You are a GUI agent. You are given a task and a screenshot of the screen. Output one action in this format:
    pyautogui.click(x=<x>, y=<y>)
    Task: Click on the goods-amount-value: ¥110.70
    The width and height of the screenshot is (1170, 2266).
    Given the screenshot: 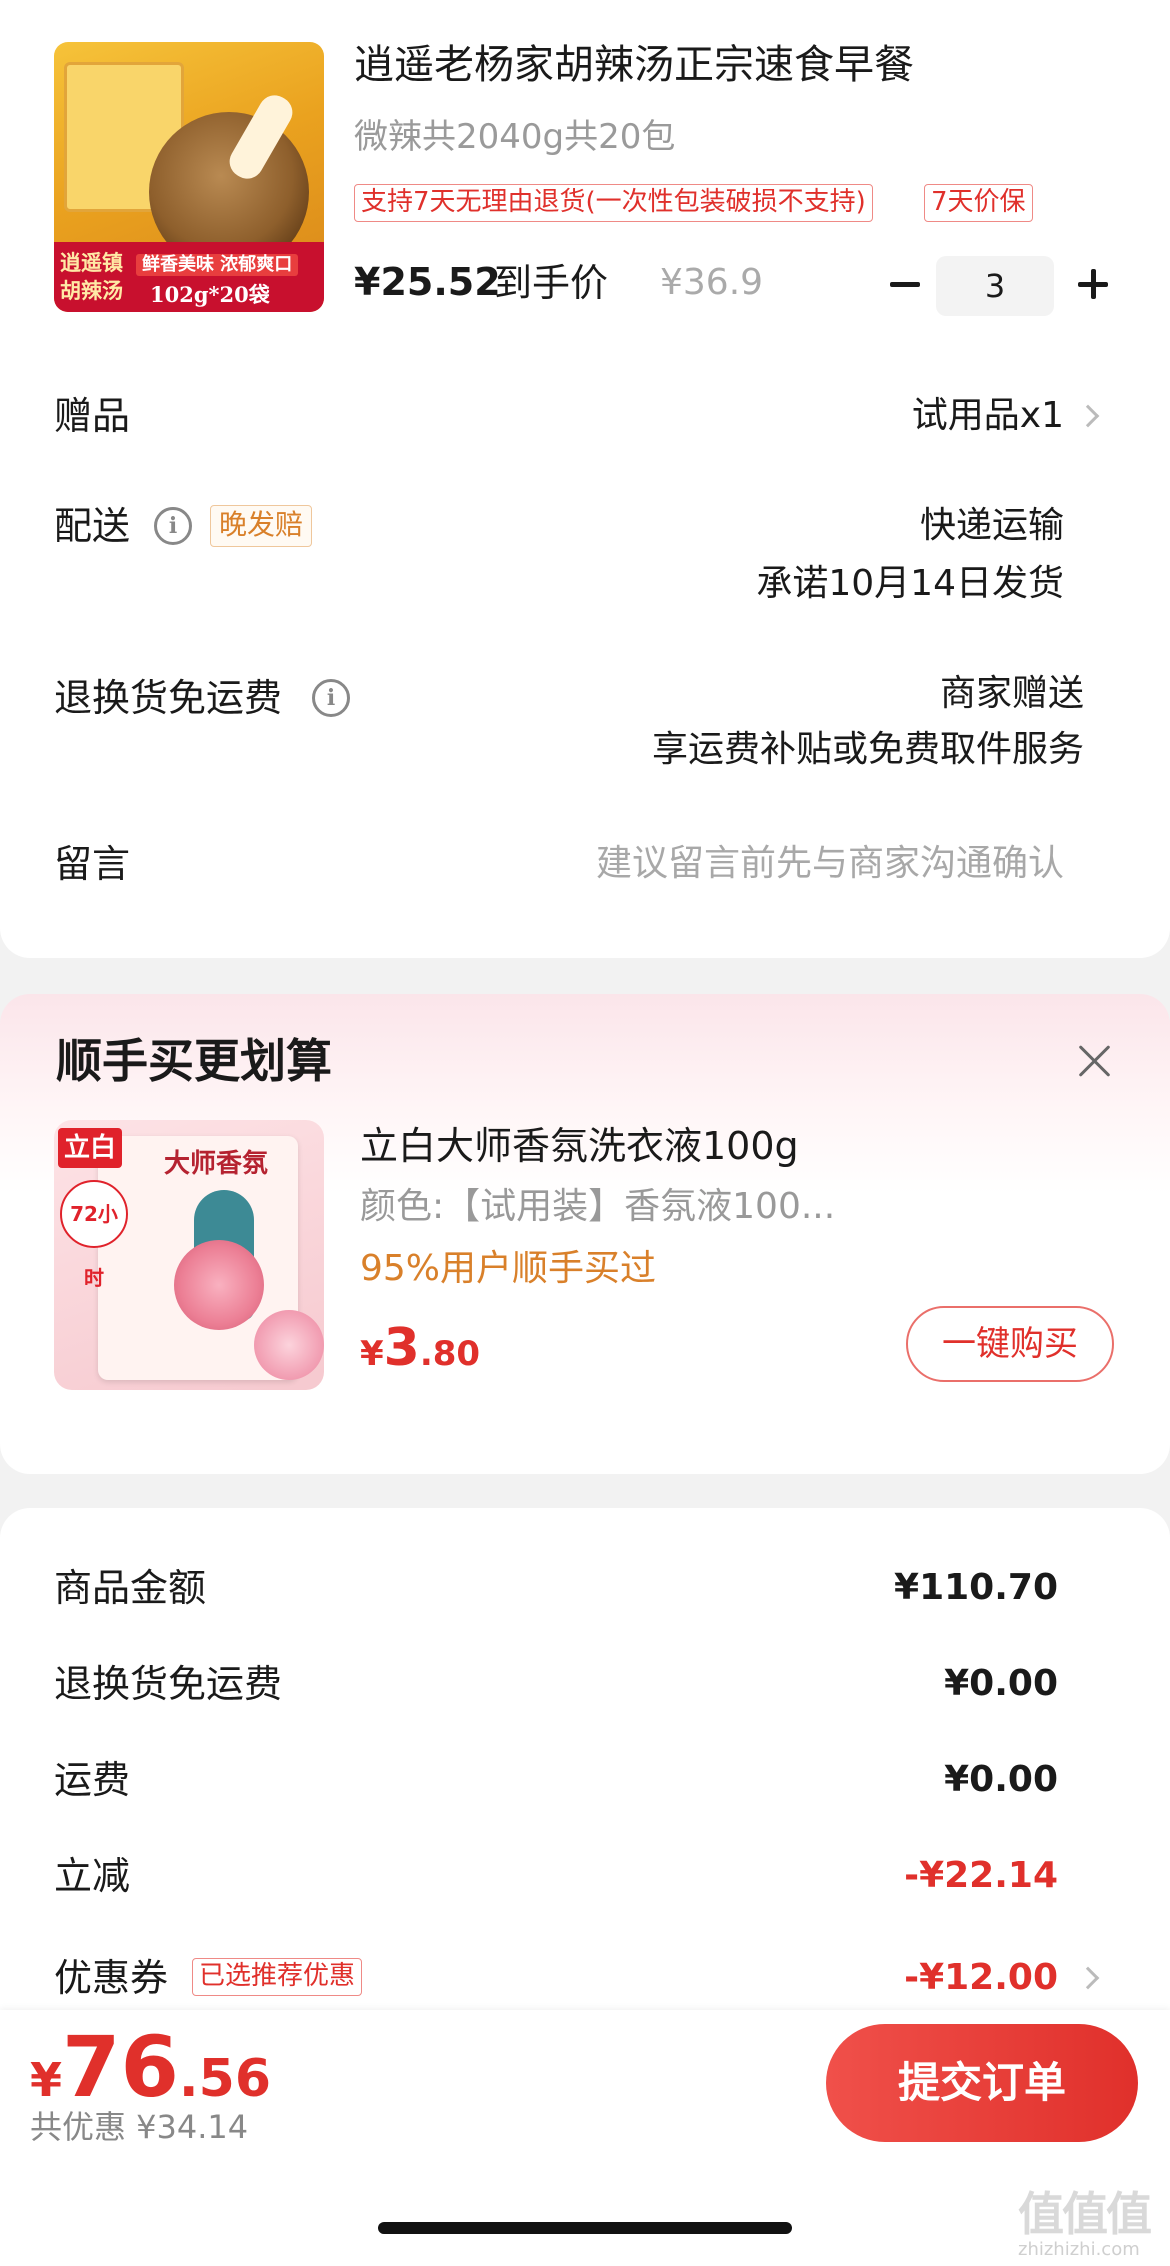 What is the action you would take?
    pyautogui.click(x=976, y=1587)
    